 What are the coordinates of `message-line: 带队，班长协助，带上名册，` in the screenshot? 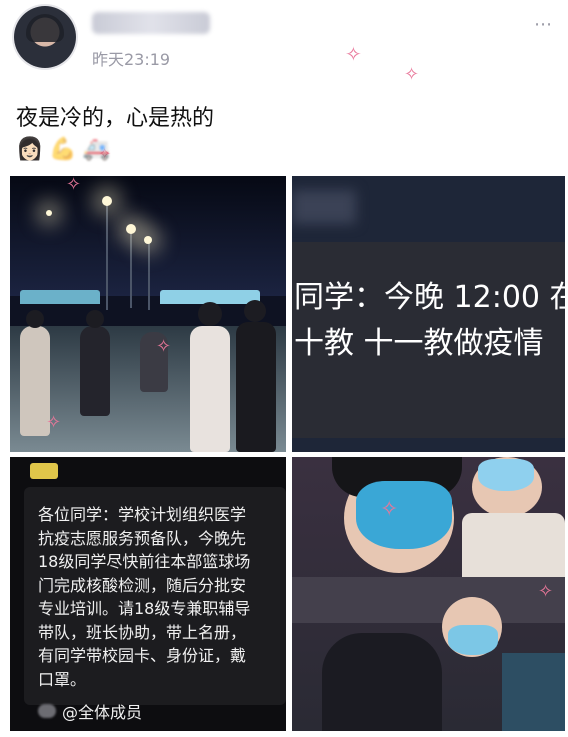 It's located at (142, 632).